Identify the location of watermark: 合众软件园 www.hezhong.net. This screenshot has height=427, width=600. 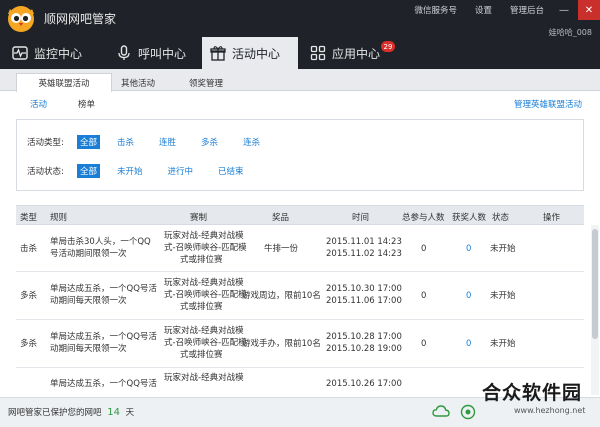
(539, 400).